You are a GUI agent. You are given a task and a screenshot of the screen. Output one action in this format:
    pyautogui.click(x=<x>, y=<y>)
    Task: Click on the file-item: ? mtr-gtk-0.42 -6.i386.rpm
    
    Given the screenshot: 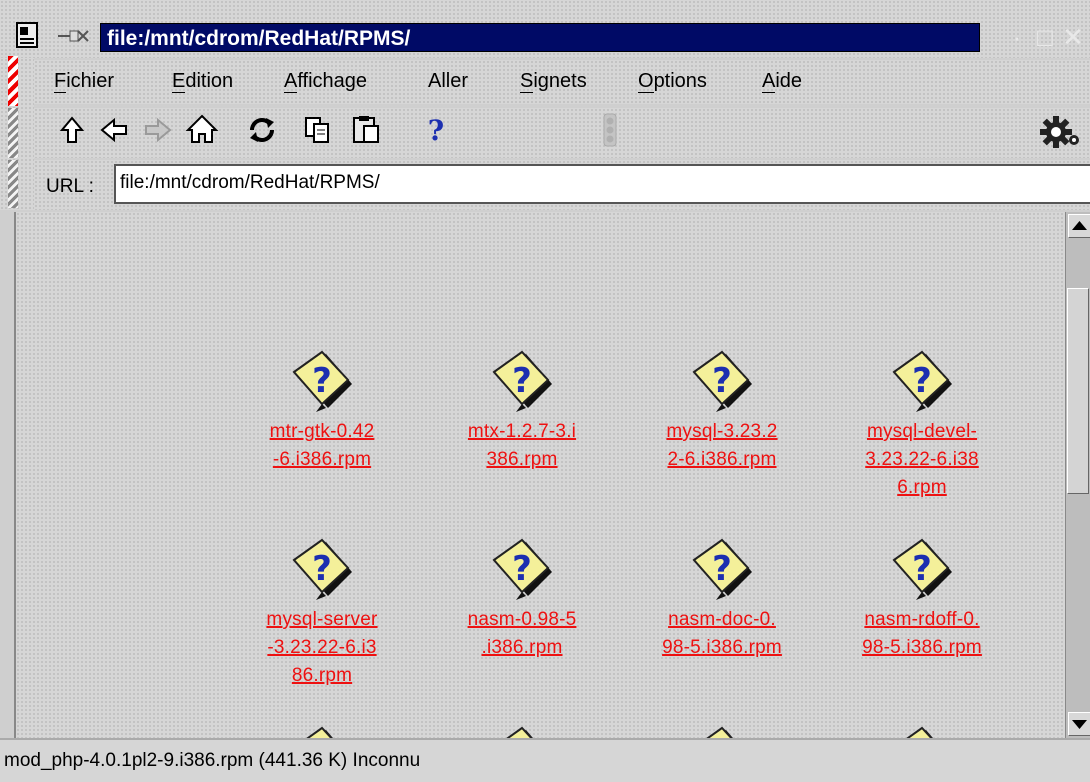 What is the action you would take?
    pyautogui.click(x=322, y=412)
    